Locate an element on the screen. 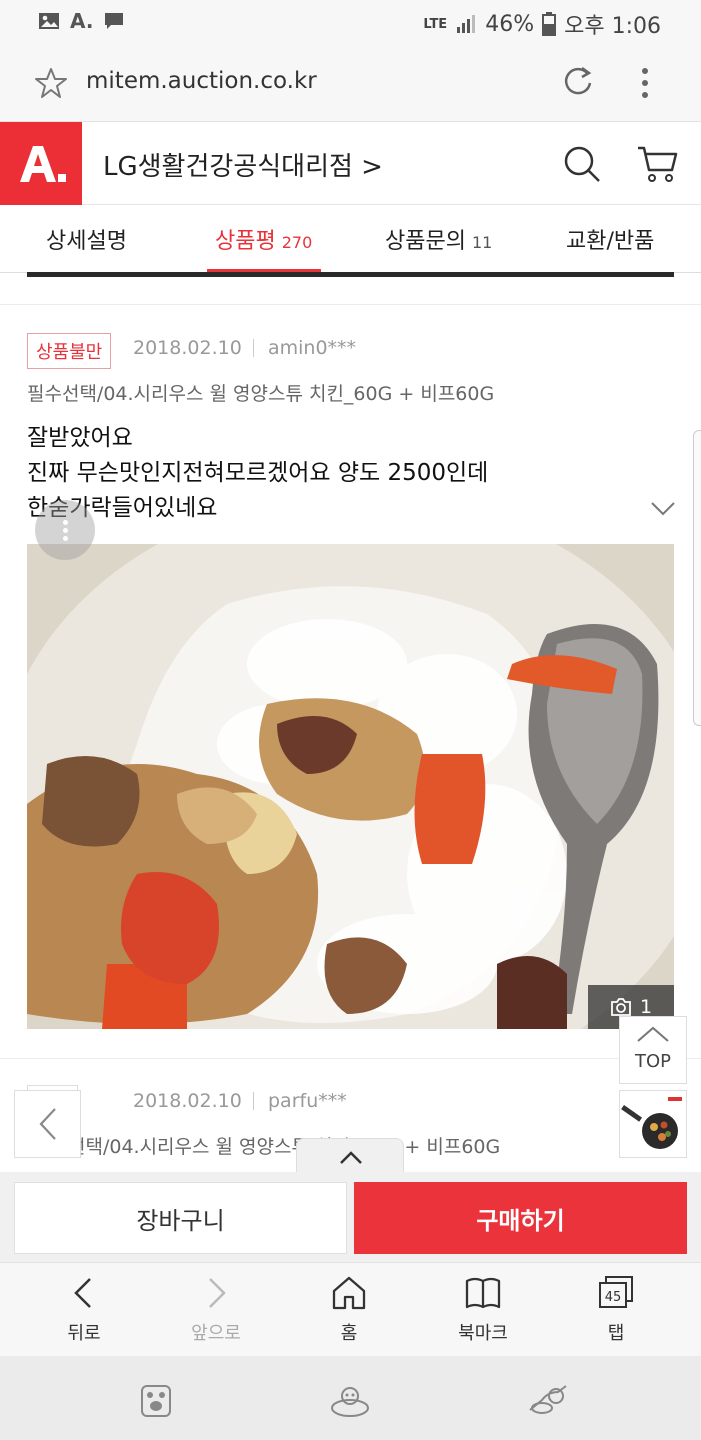  system-nav-strip is located at coordinates (350, 1398).